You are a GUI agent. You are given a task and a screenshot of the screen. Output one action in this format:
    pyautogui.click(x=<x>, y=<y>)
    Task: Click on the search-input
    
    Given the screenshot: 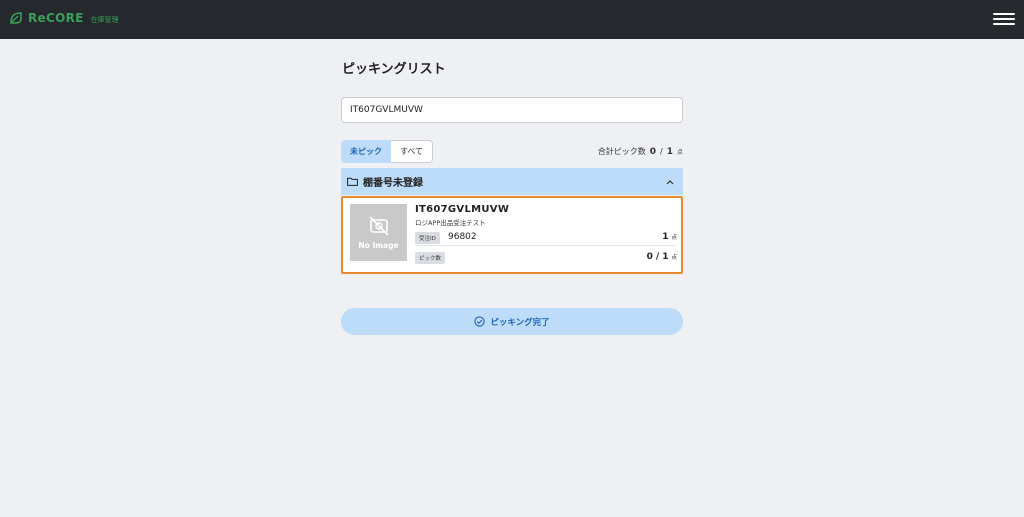 What is the action you would take?
    pyautogui.click(x=512, y=110)
    